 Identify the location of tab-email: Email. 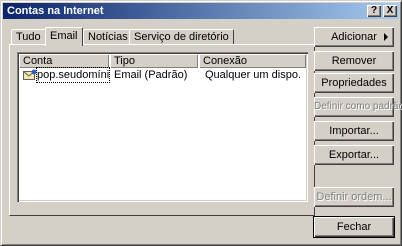
(64, 36).